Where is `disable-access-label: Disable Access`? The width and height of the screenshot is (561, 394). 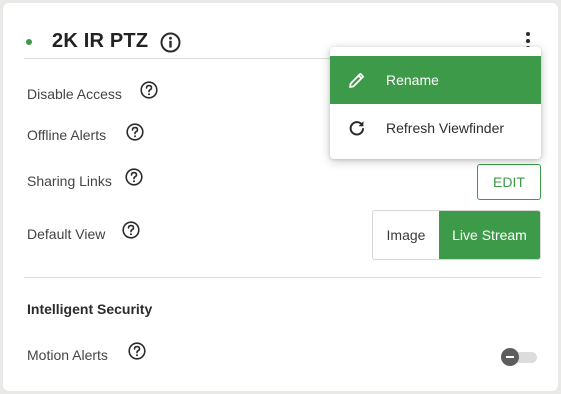 disable-access-label: Disable Access is located at coordinates (74, 94).